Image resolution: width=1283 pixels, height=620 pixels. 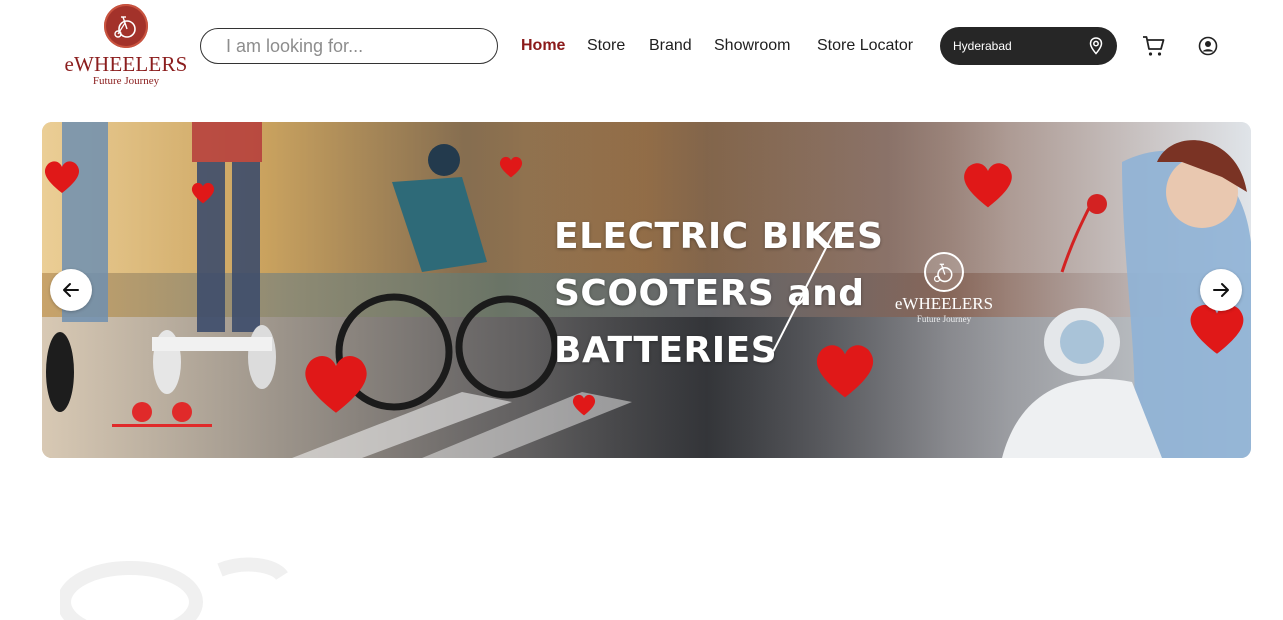 I want to click on banner-brand-logo: eWHEELERS Future Journey, so click(x=944, y=288).